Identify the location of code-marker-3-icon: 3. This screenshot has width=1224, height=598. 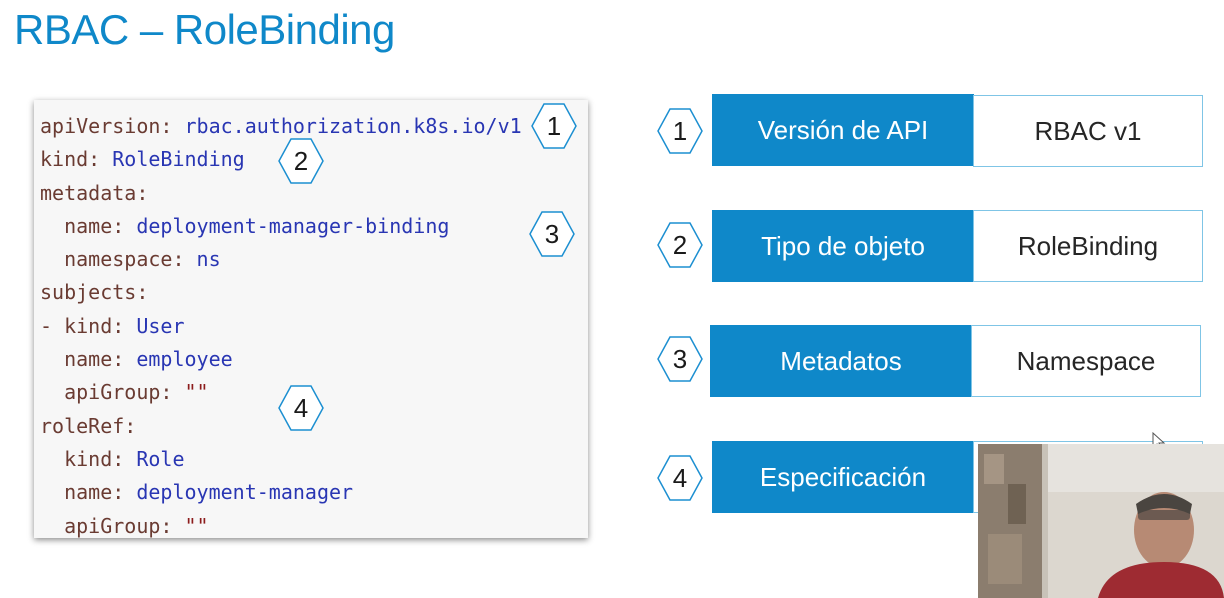
(552, 234).